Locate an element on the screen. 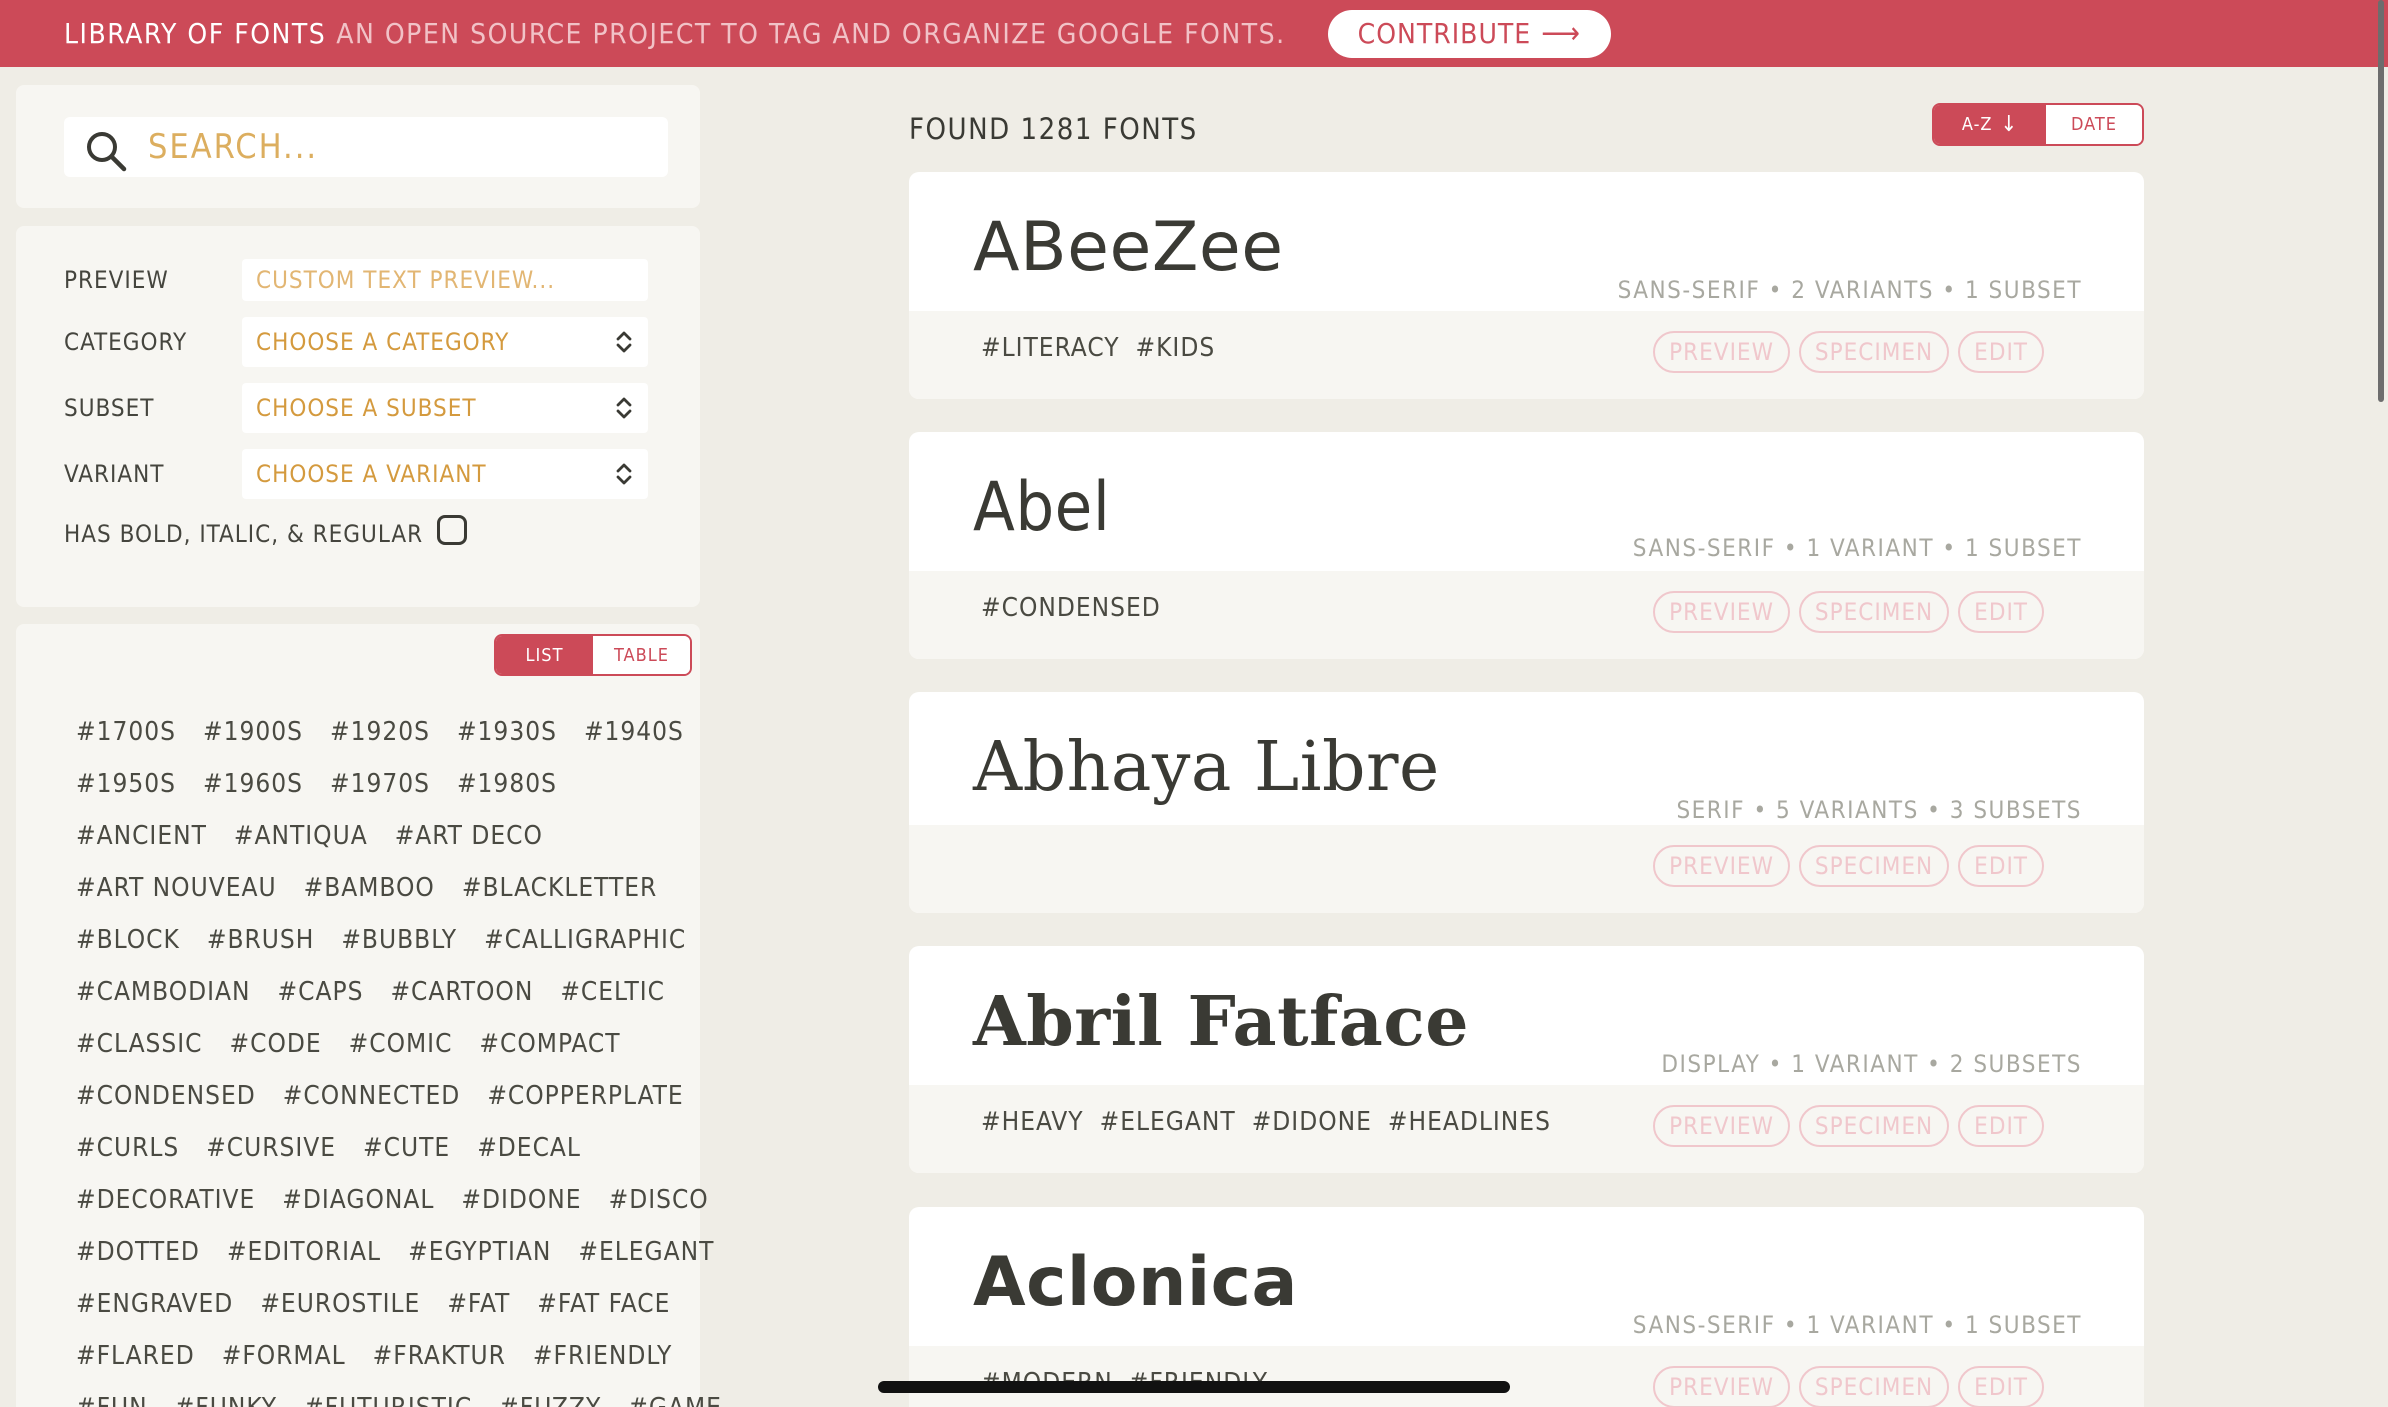 This screenshot has height=1407, width=2388. tag-filter-link: #1700S is located at coordinates (126, 732).